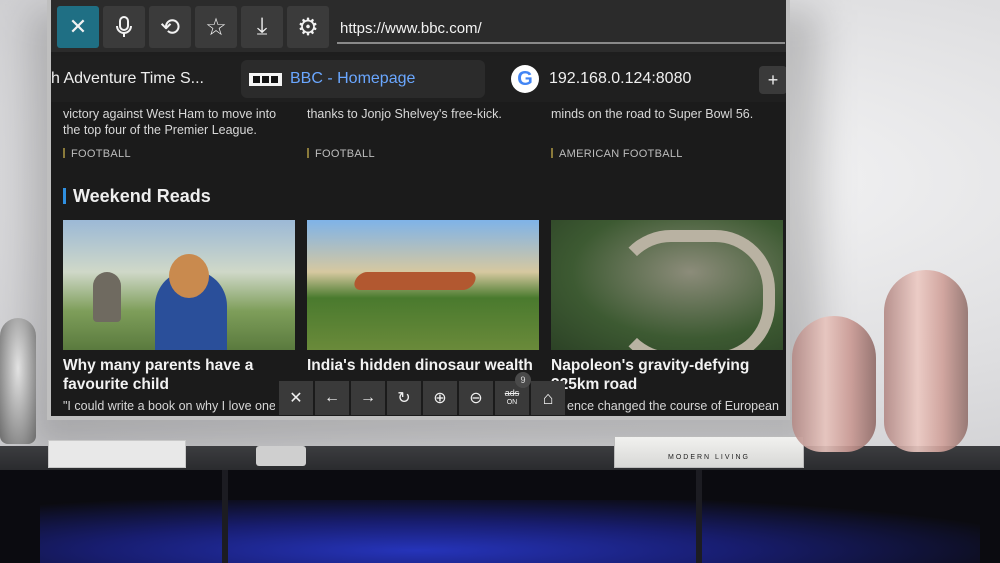 The image size is (1000, 563). Describe the element at coordinates (561, 30) in the screenshot. I see `url-input: https://www.bbc.com/` at that location.